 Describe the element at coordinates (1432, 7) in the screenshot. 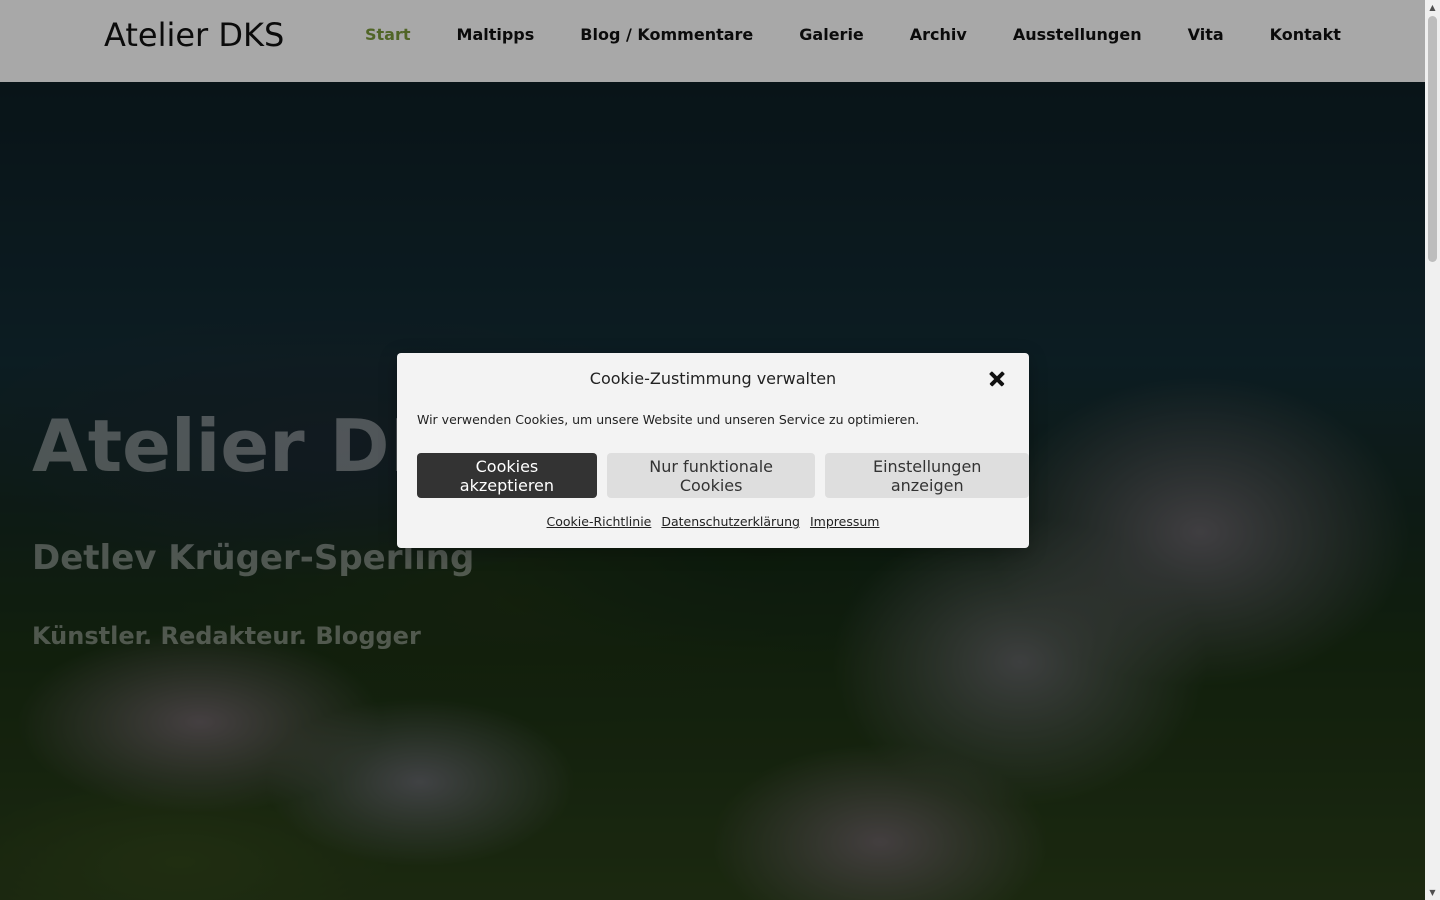

I see `scroll-up-arrow-icon: ▲` at that location.